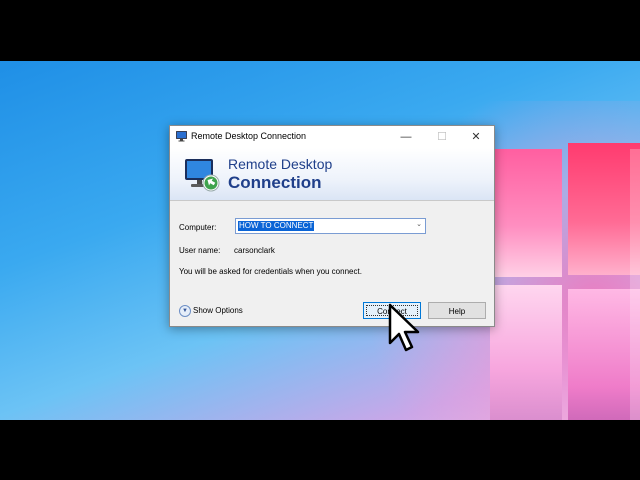  What do you see at coordinates (565, 281) in the screenshot?
I see `windows-logo-wallpaper` at bounding box center [565, 281].